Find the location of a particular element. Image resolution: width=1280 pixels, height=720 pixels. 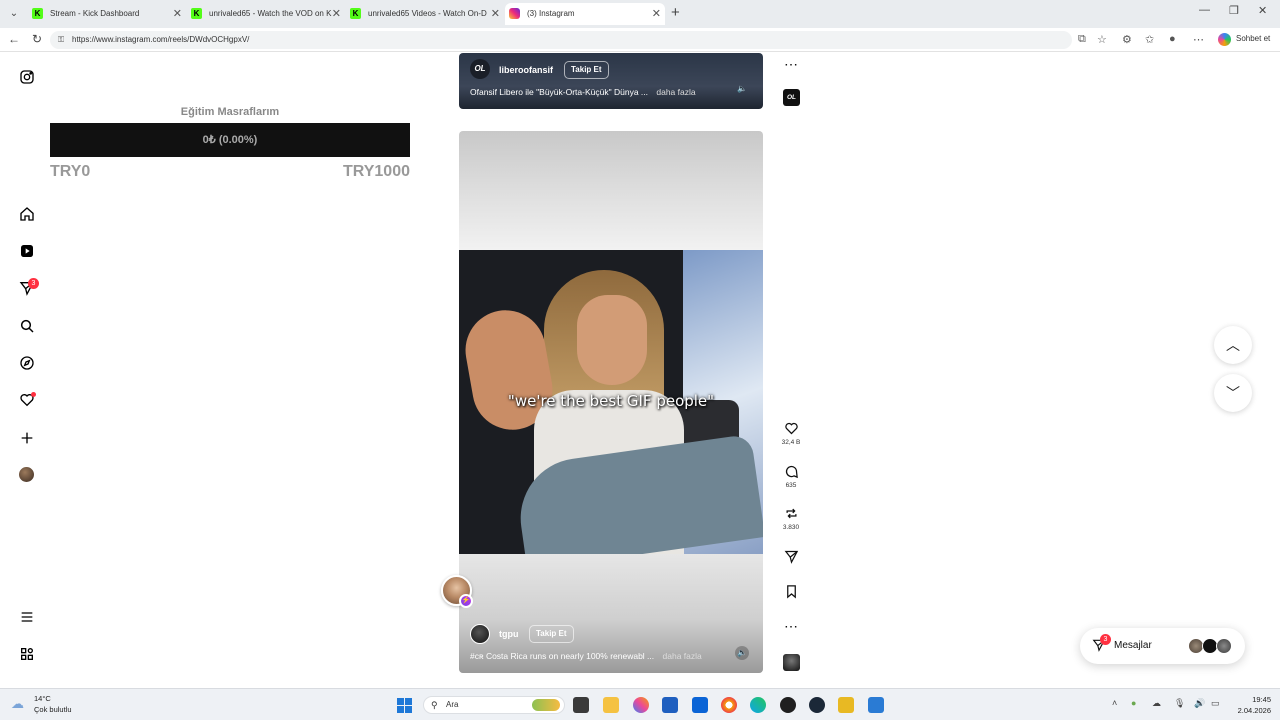

weather-temperature: 14°C is located at coordinates (42, 698).